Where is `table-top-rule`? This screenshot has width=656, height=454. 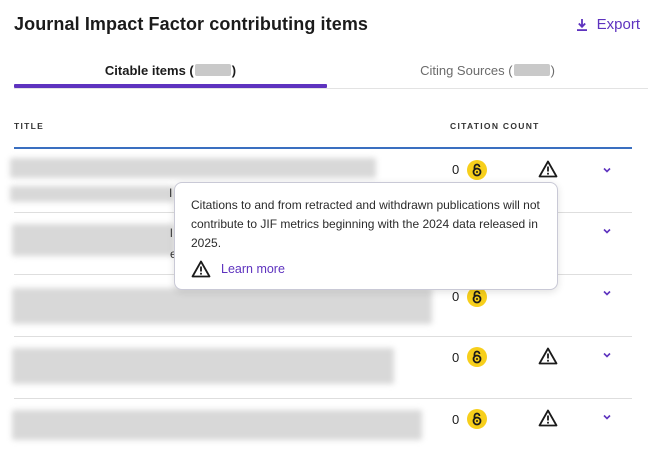 table-top-rule is located at coordinates (323, 148).